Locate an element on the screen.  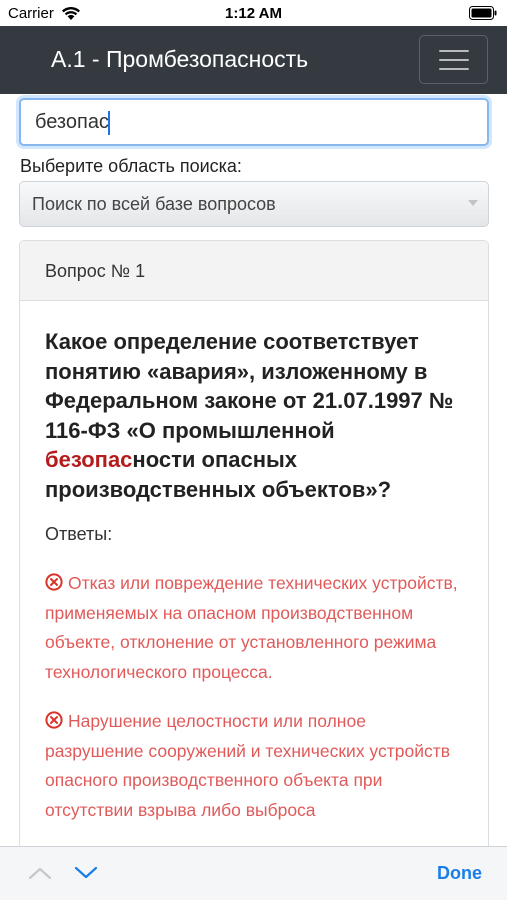
answers-label: Ответы: is located at coordinates (79, 534).